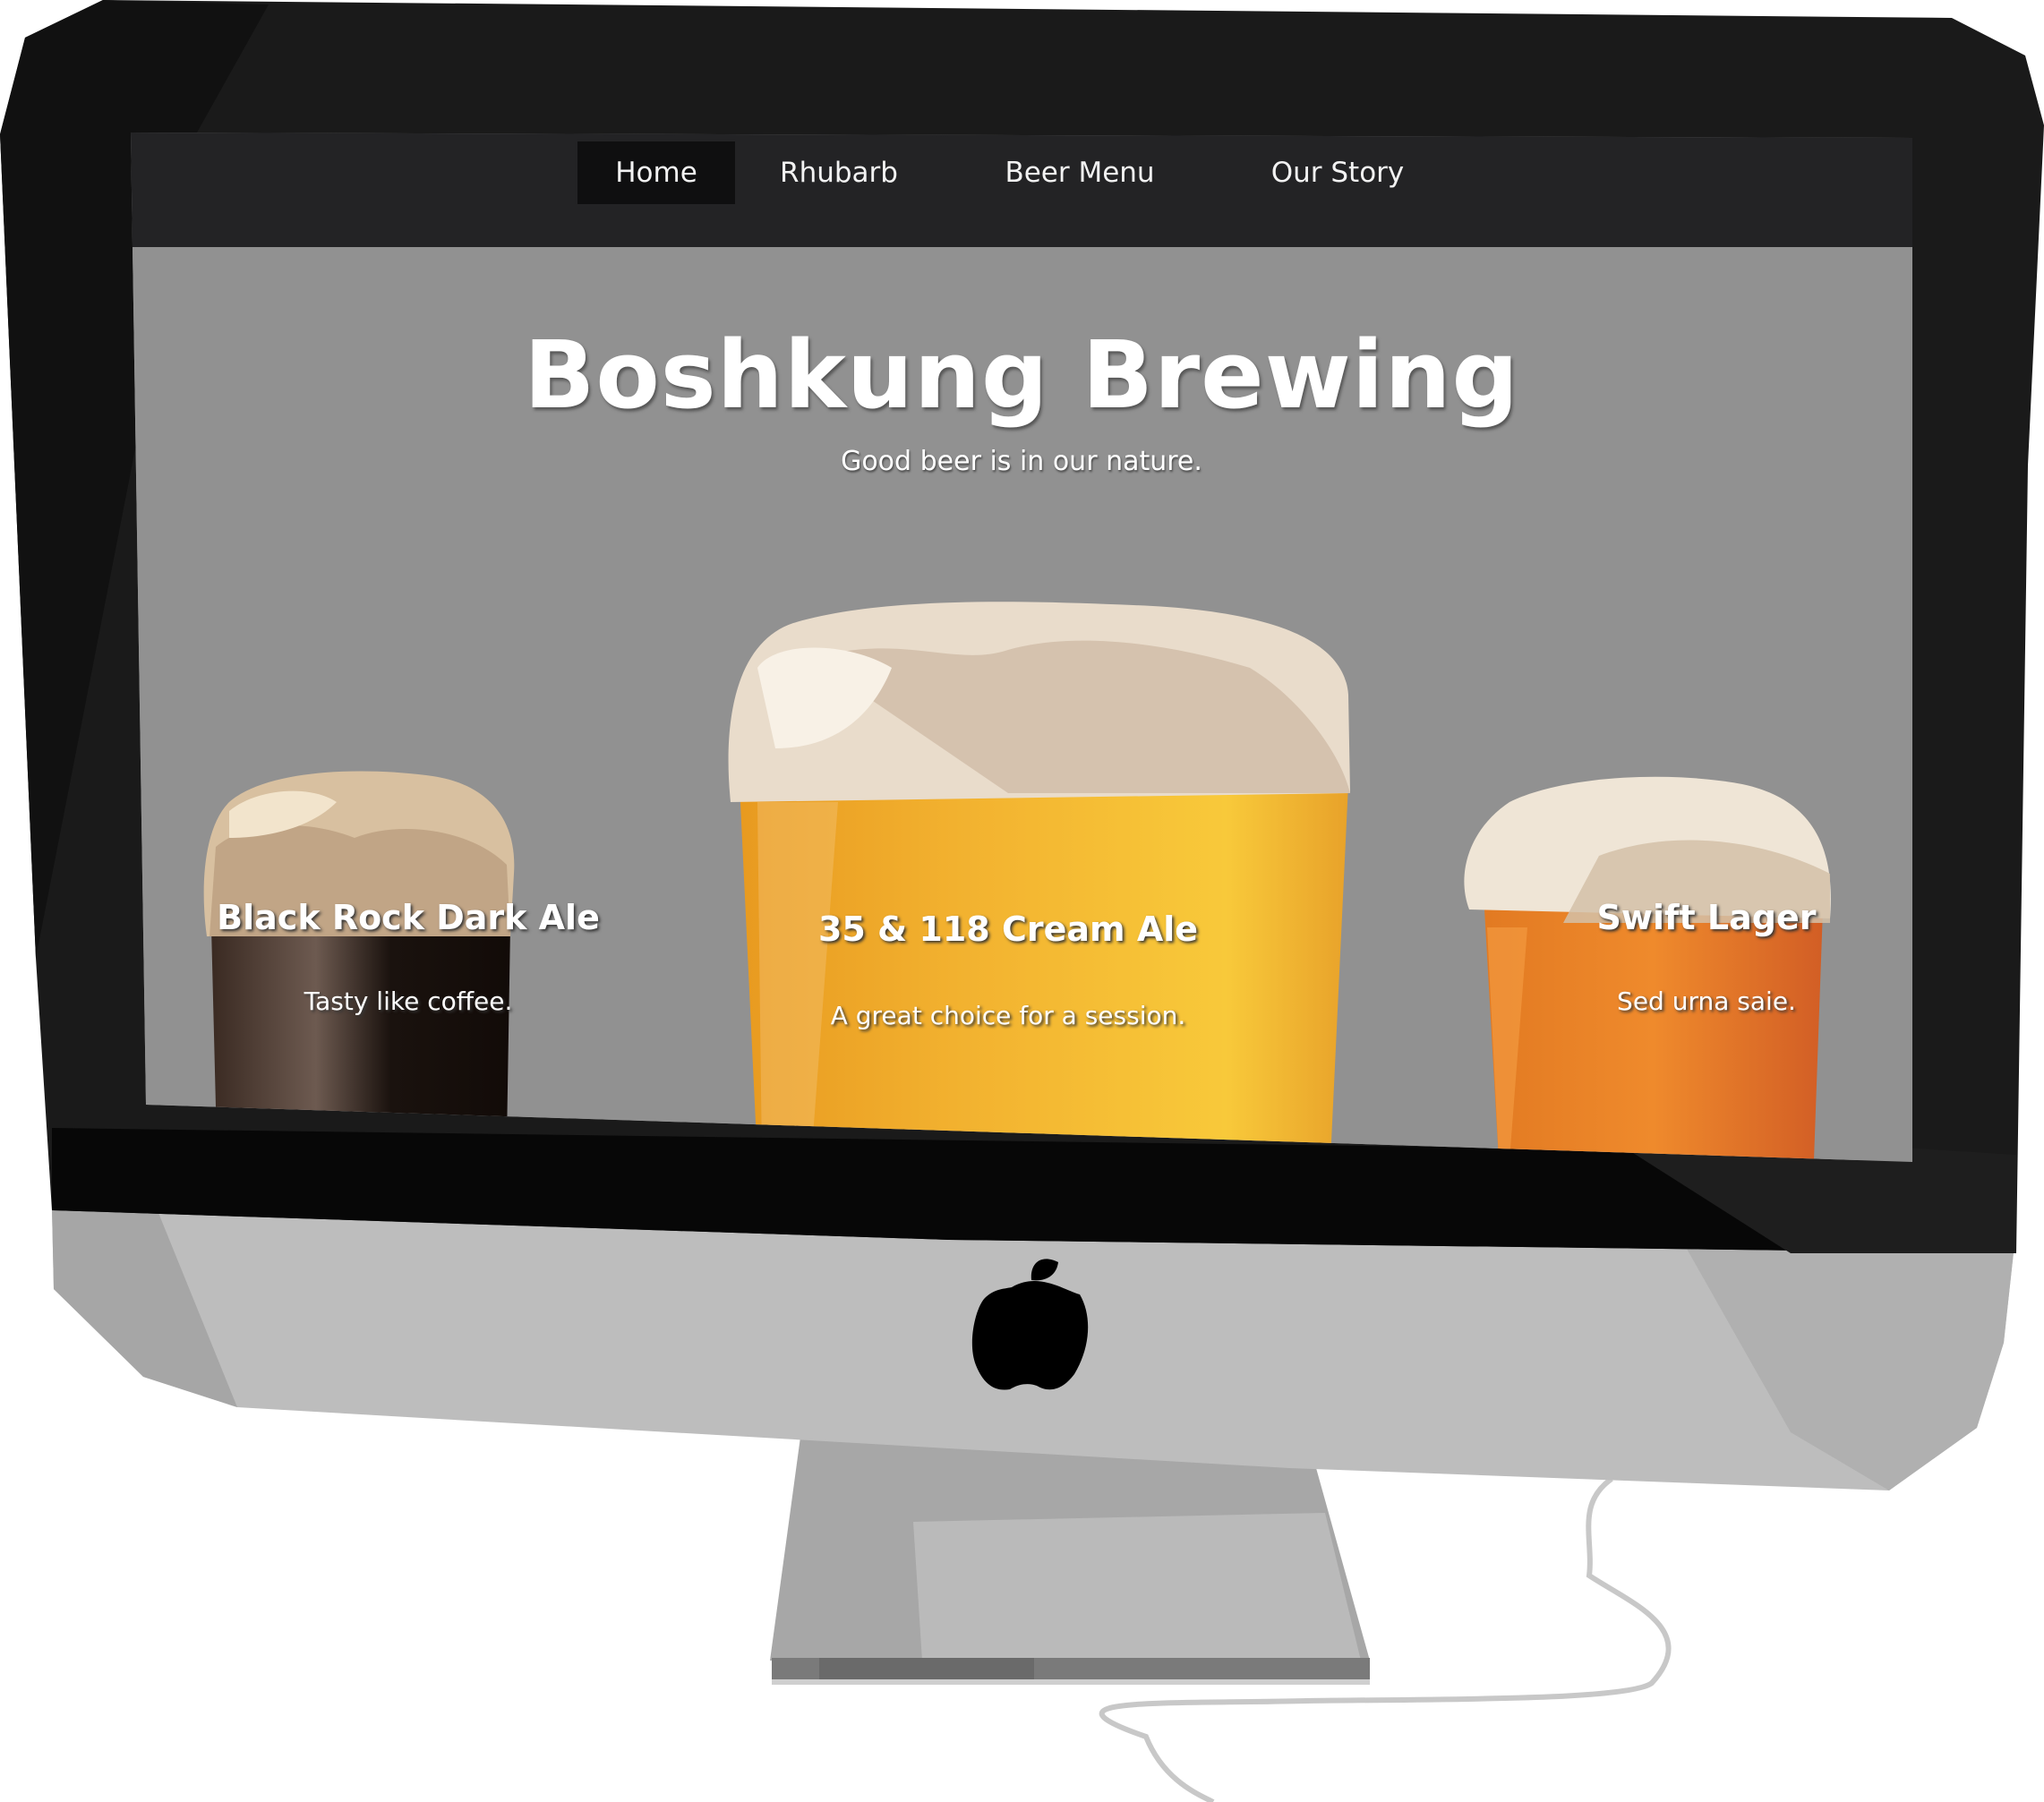 This screenshot has height=1802, width=2044. Describe the element at coordinates (839, 173) in the screenshot. I see `nav-rhubarb: Rhubarb` at that location.